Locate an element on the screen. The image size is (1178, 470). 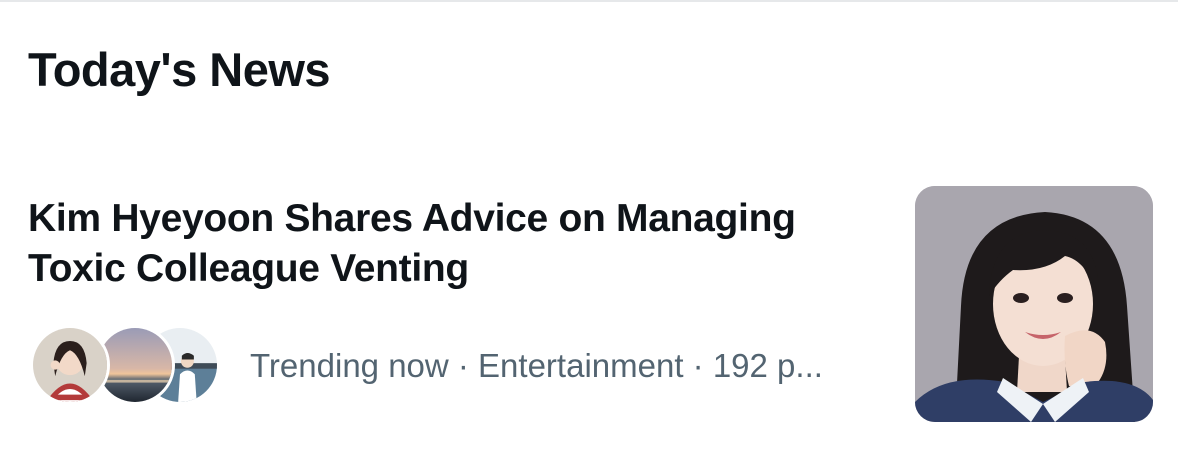
avatar-stack is located at coordinates (130, 367).